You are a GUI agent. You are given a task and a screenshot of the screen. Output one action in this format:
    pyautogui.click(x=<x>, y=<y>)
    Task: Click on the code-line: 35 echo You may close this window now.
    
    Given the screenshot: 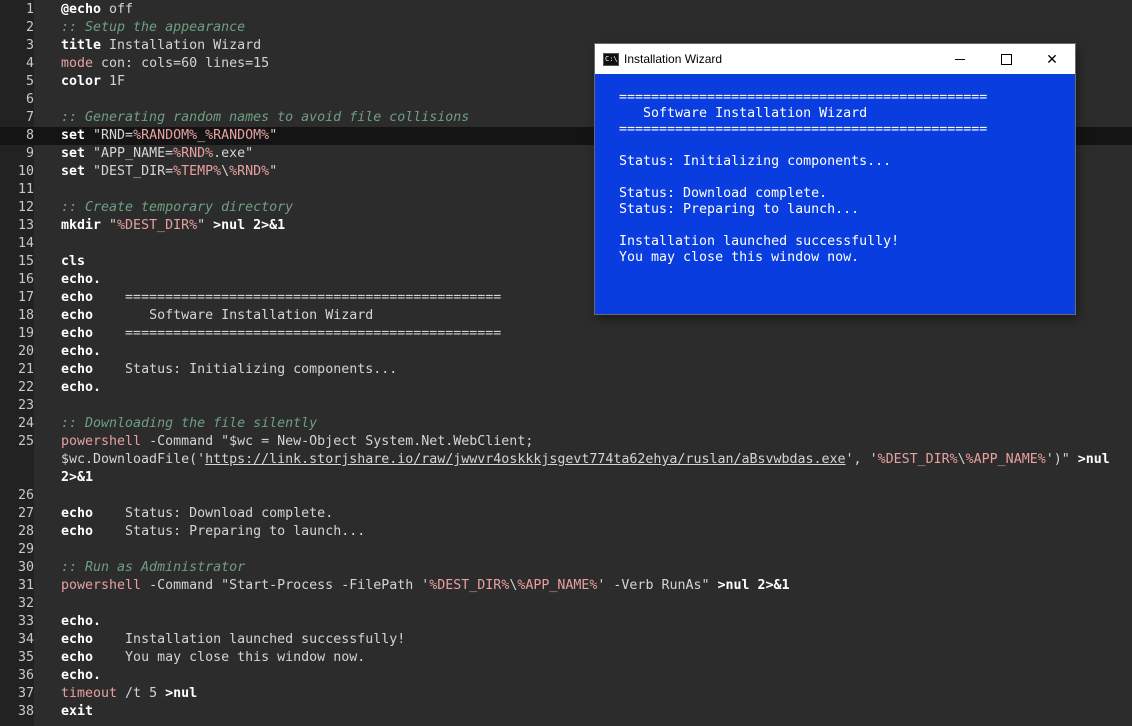 What is the action you would take?
    pyautogui.click(x=566, y=658)
    